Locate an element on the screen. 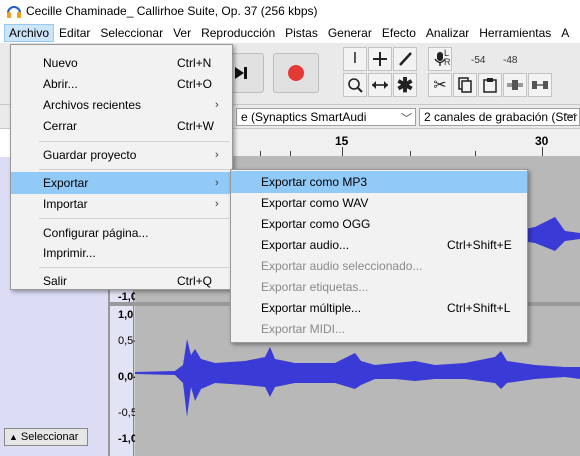  cut-icon: ✂ is located at coordinates (440, 85).